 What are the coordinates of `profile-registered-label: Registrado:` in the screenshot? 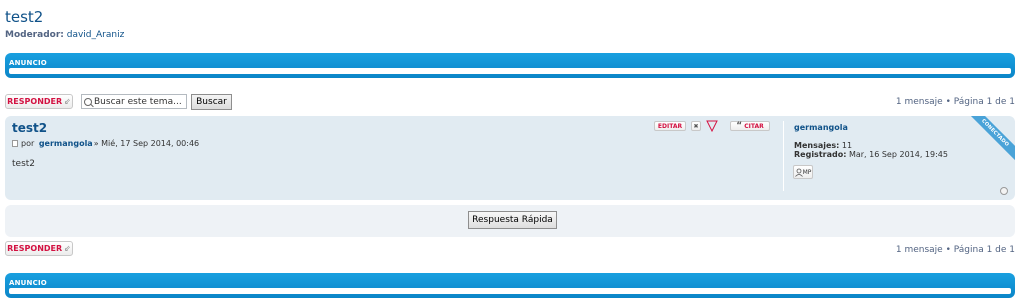 It's located at (820, 154).